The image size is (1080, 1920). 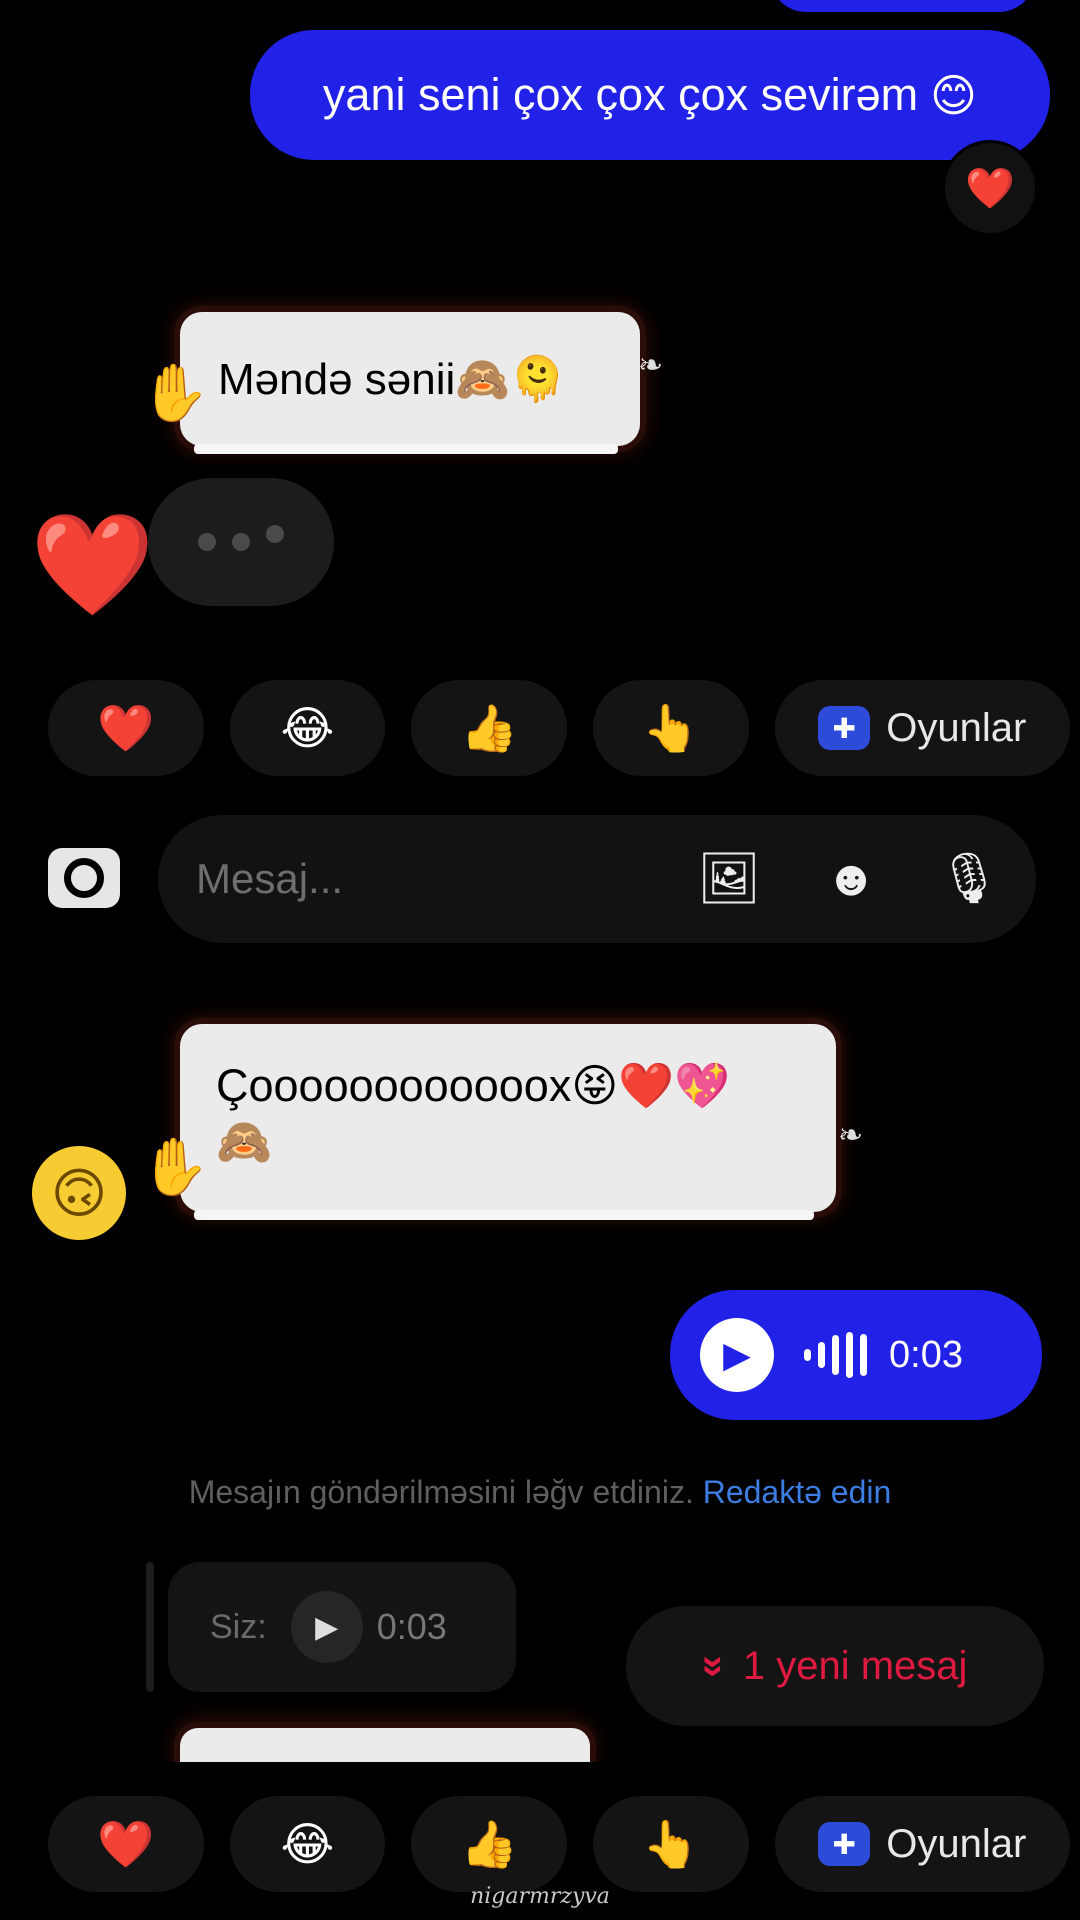 What do you see at coordinates (79, 1193) in the screenshot?
I see `upside-down-face-reaction: 🙃` at bounding box center [79, 1193].